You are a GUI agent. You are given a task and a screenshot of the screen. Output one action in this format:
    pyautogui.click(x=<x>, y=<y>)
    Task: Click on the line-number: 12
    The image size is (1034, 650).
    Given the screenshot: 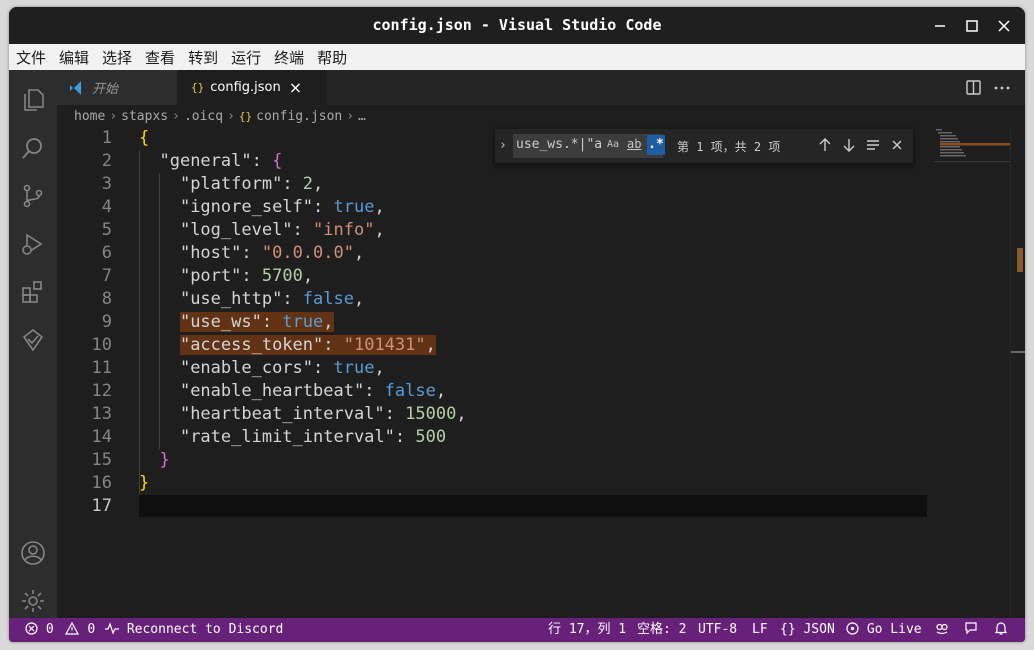 What is the action you would take?
    pyautogui.click(x=101, y=391)
    